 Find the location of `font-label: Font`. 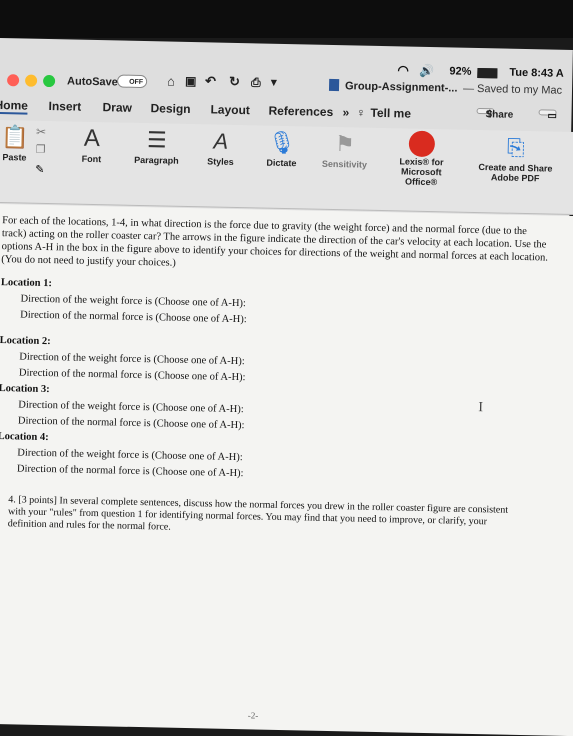

font-label: Font is located at coordinates (91, 159).